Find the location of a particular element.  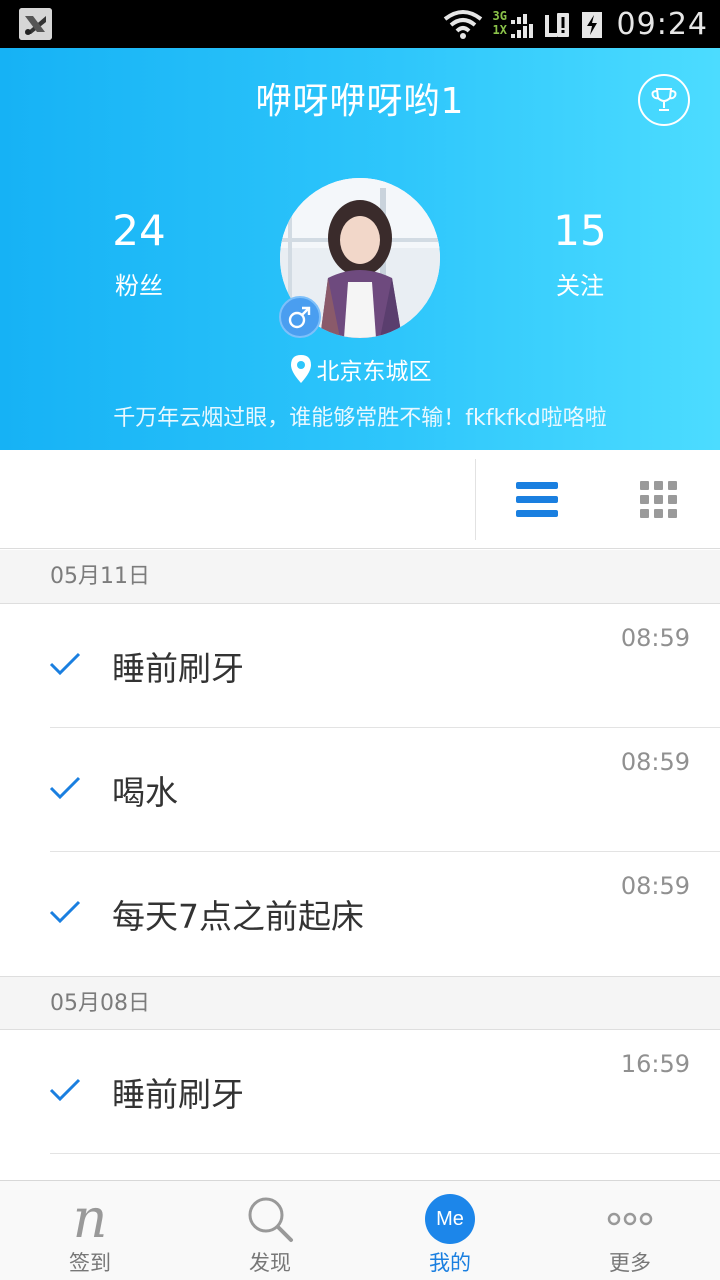

divider is located at coordinates (385, 1153).